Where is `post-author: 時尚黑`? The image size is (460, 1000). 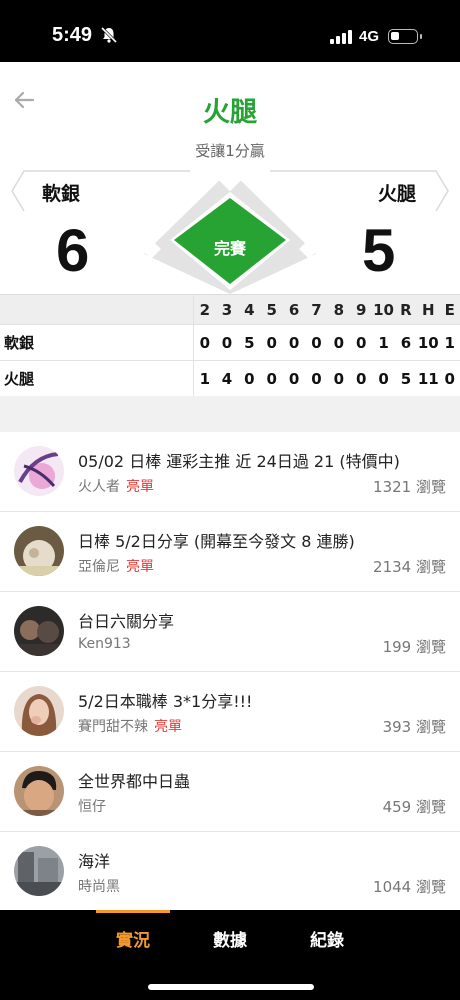
post-author: 時尚黑 is located at coordinates (102, 886).